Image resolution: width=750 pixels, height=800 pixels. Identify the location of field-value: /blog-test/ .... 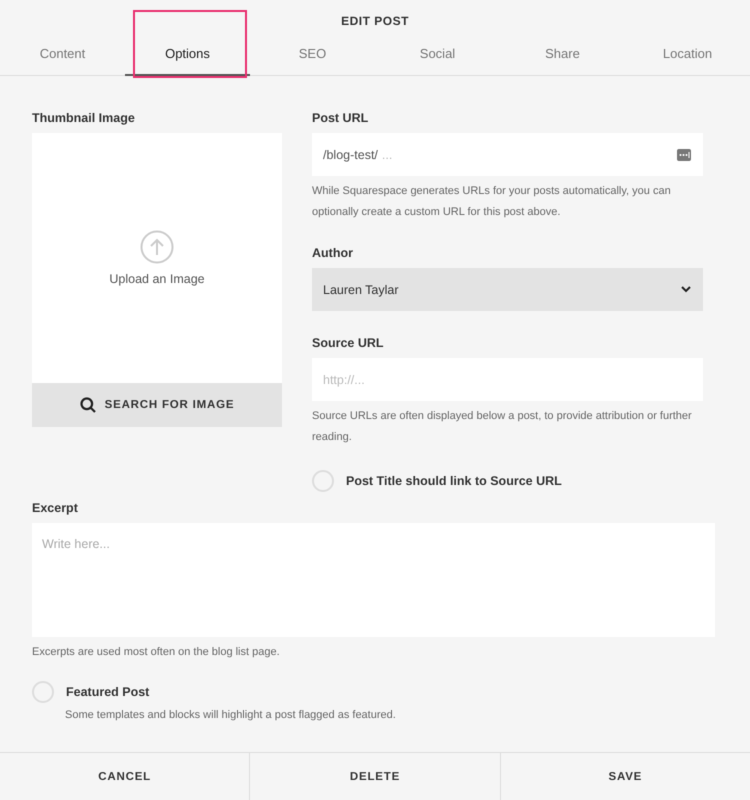
(357, 155).